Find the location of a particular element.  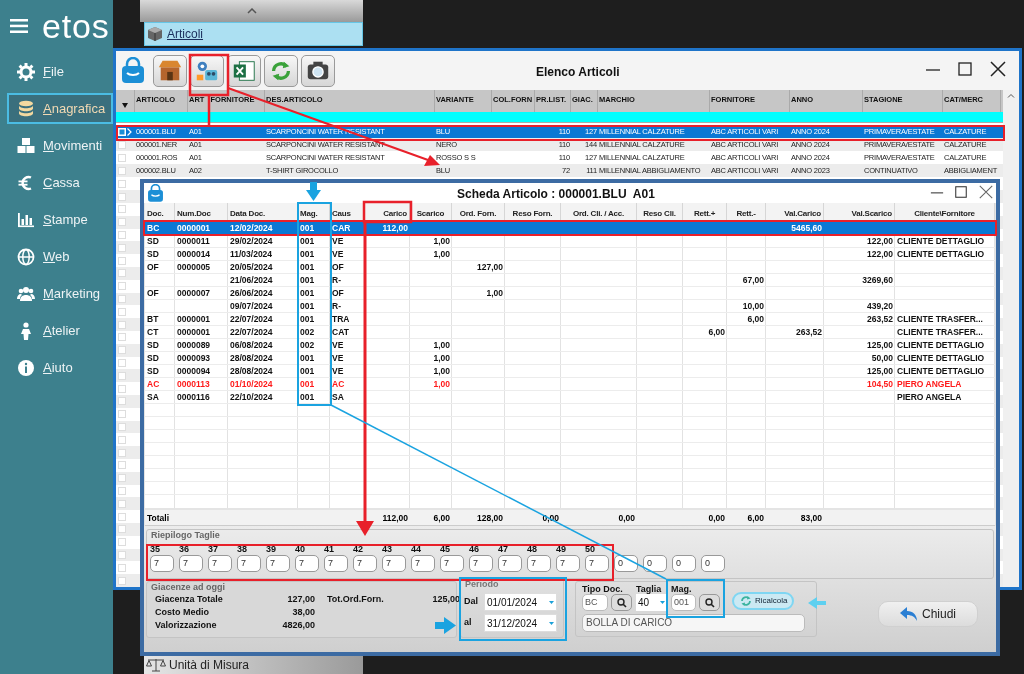

sidebar-item: Web is located at coordinates (60, 256).